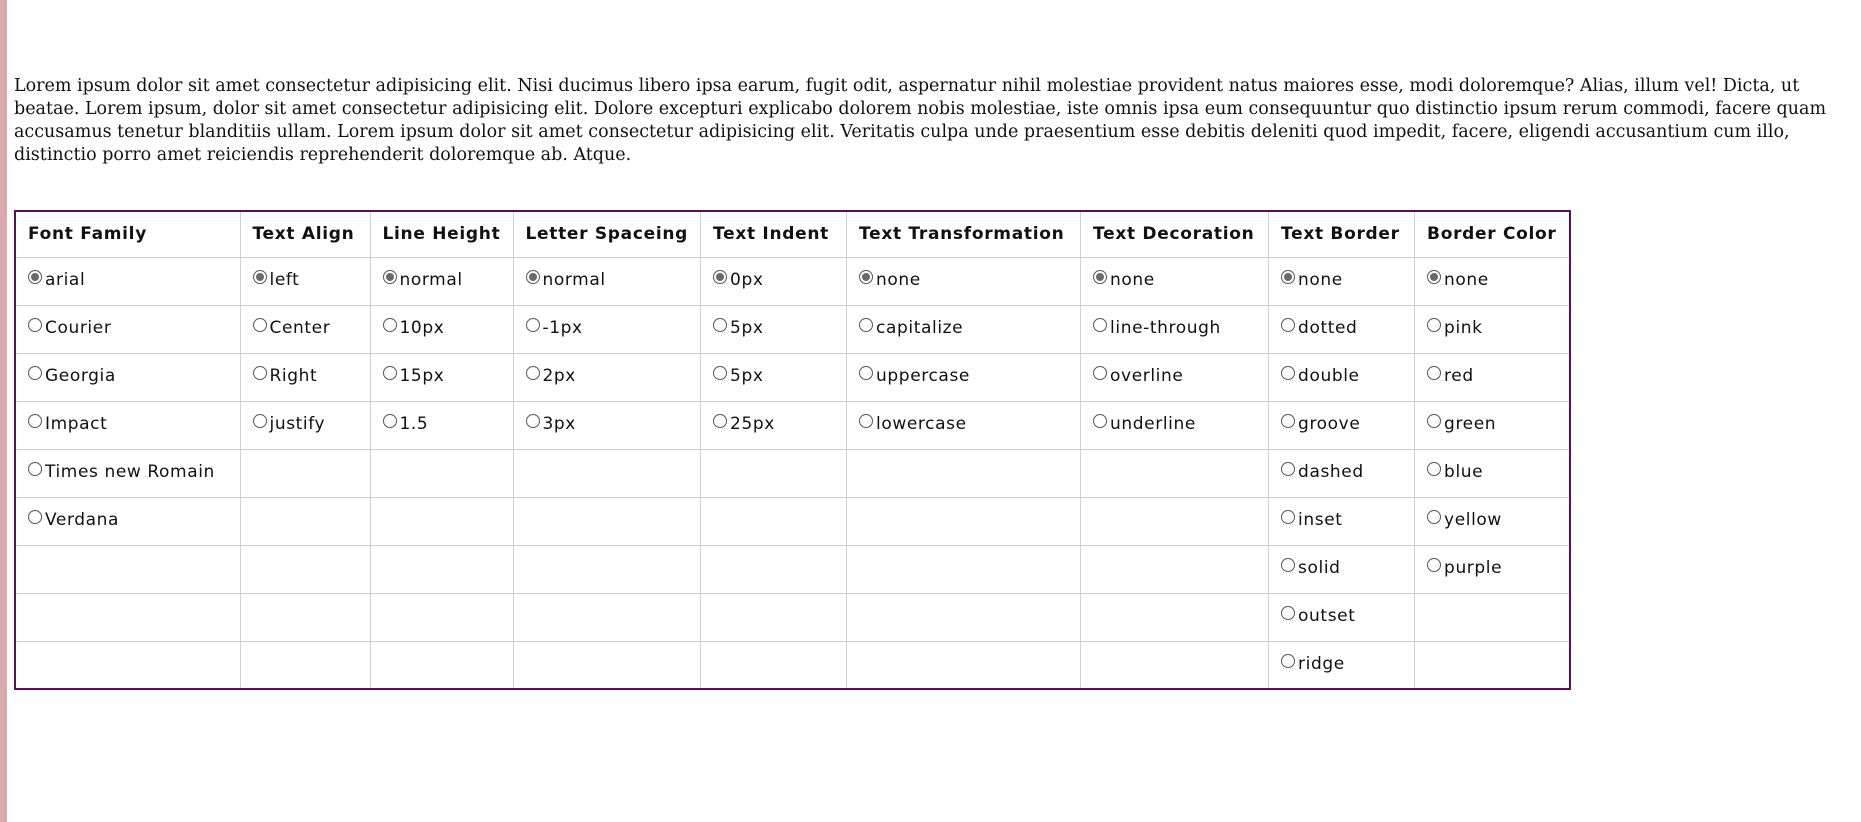  What do you see at coordinates (913, 424) in the screenshot?
I see `text-transformation-option: lowercase` at bounding box center [913, 424].